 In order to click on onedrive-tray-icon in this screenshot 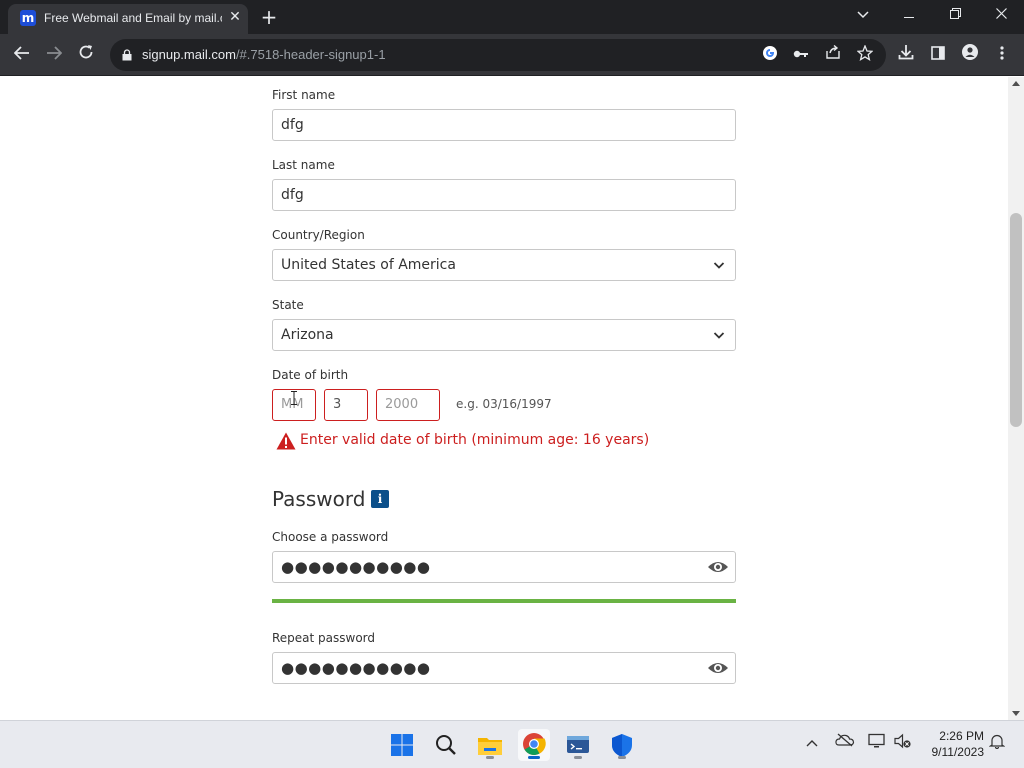, I will do `click(845, 744)`.